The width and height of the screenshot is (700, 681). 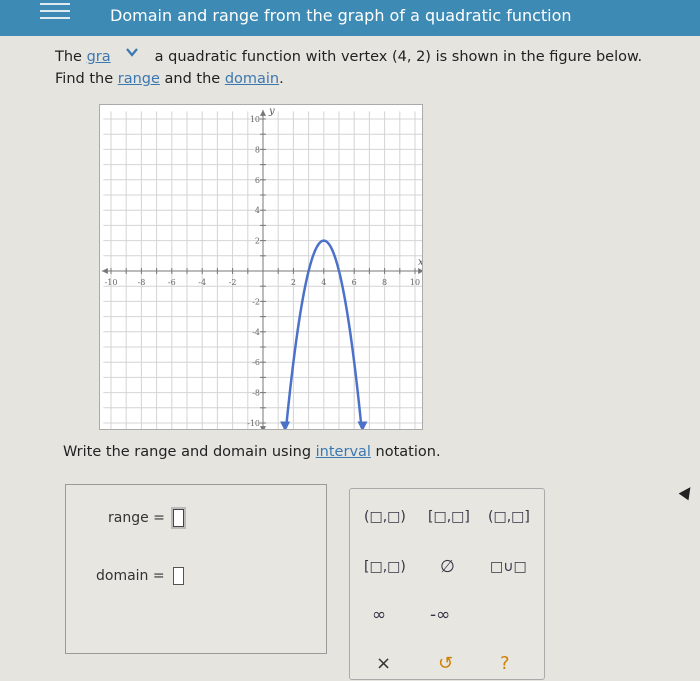 What do you see at coordinates (271, 111) in the screenshot?
I see `y-axis-label: y` at bounding box center [271, 111].